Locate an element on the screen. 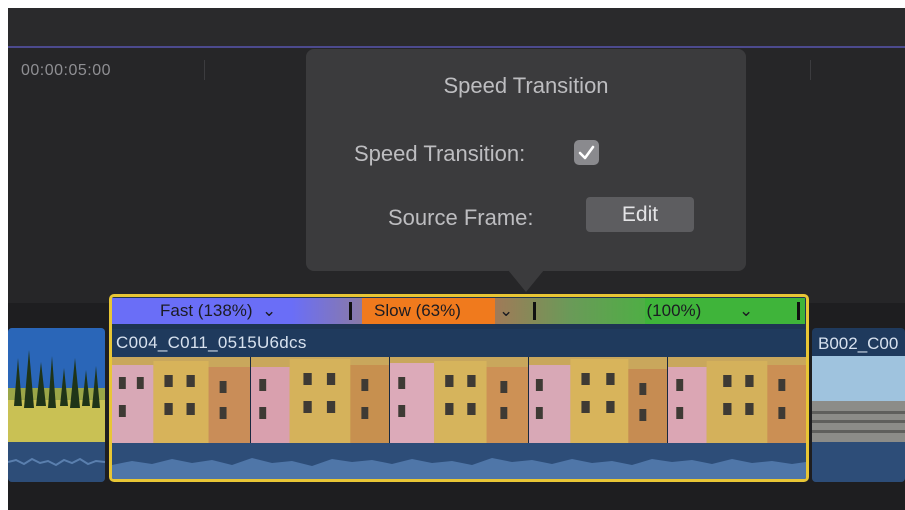 The image size is (905, 510). speed-segment-slow: Slow (63%) is located at coordinates (428, 311).